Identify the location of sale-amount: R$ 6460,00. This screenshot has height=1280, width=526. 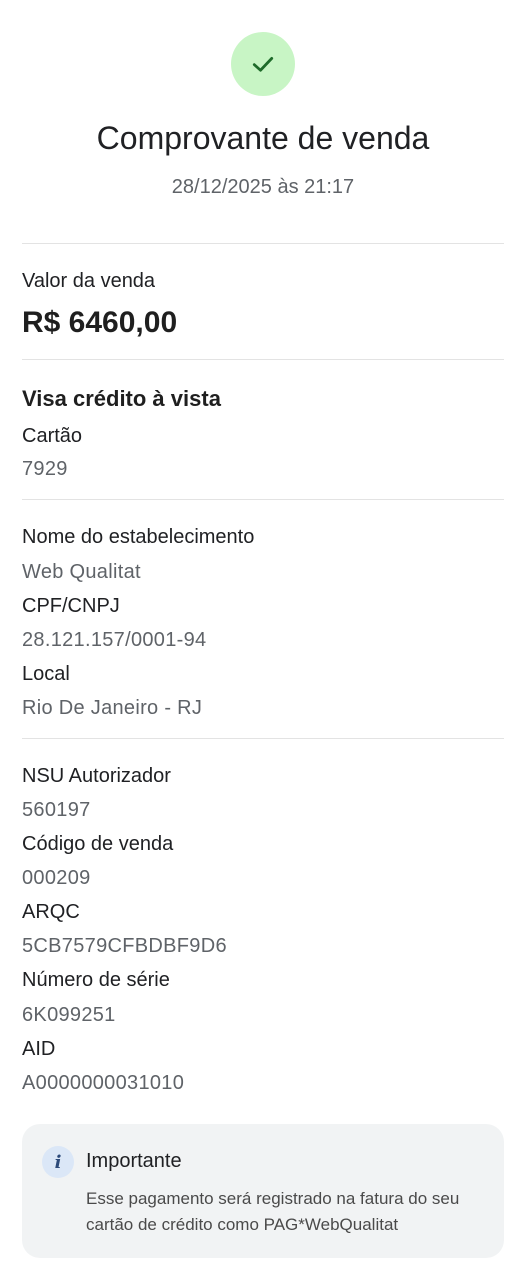
(100, 322).